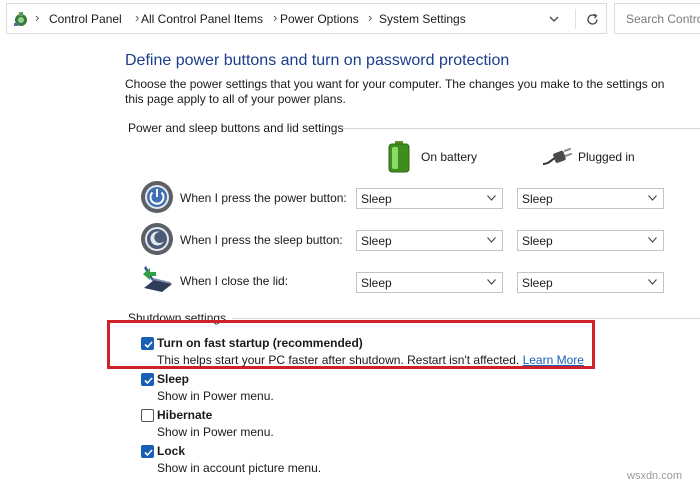 The width and height of the screenshot is (700, 487). Describe the element at coordinates (261, 240) in the screenshot. I see `row-label-sleep-button: When I press the sleep button:` at that location.